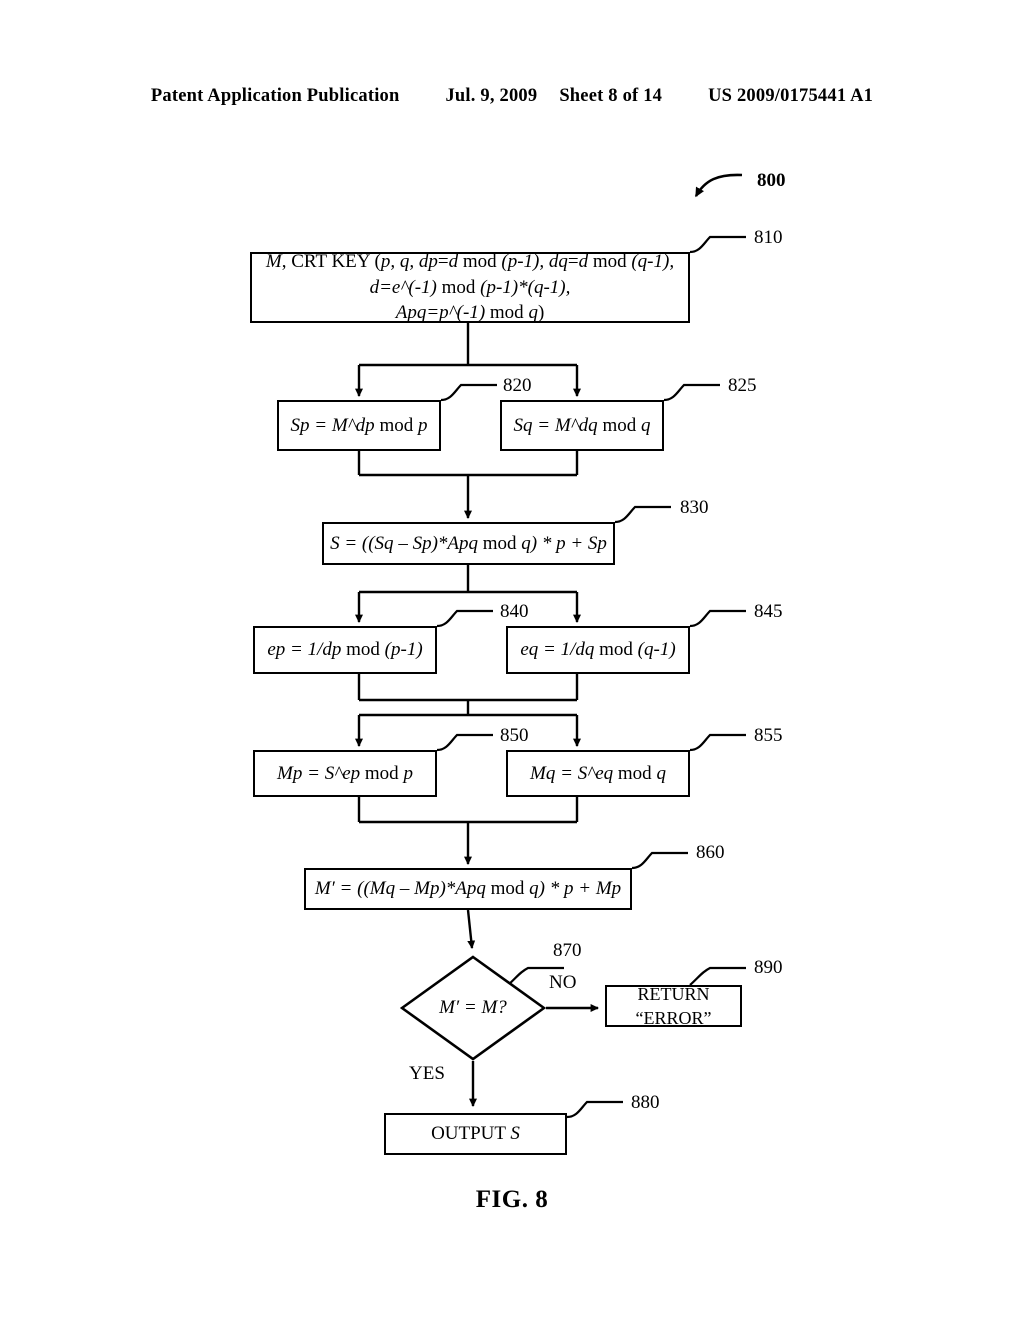 The width and height of the screenshot is (1024, 1320). Describe the element at coordinates (563, 982) in the screenshot. I see `edge-label-no: NO` at that location.